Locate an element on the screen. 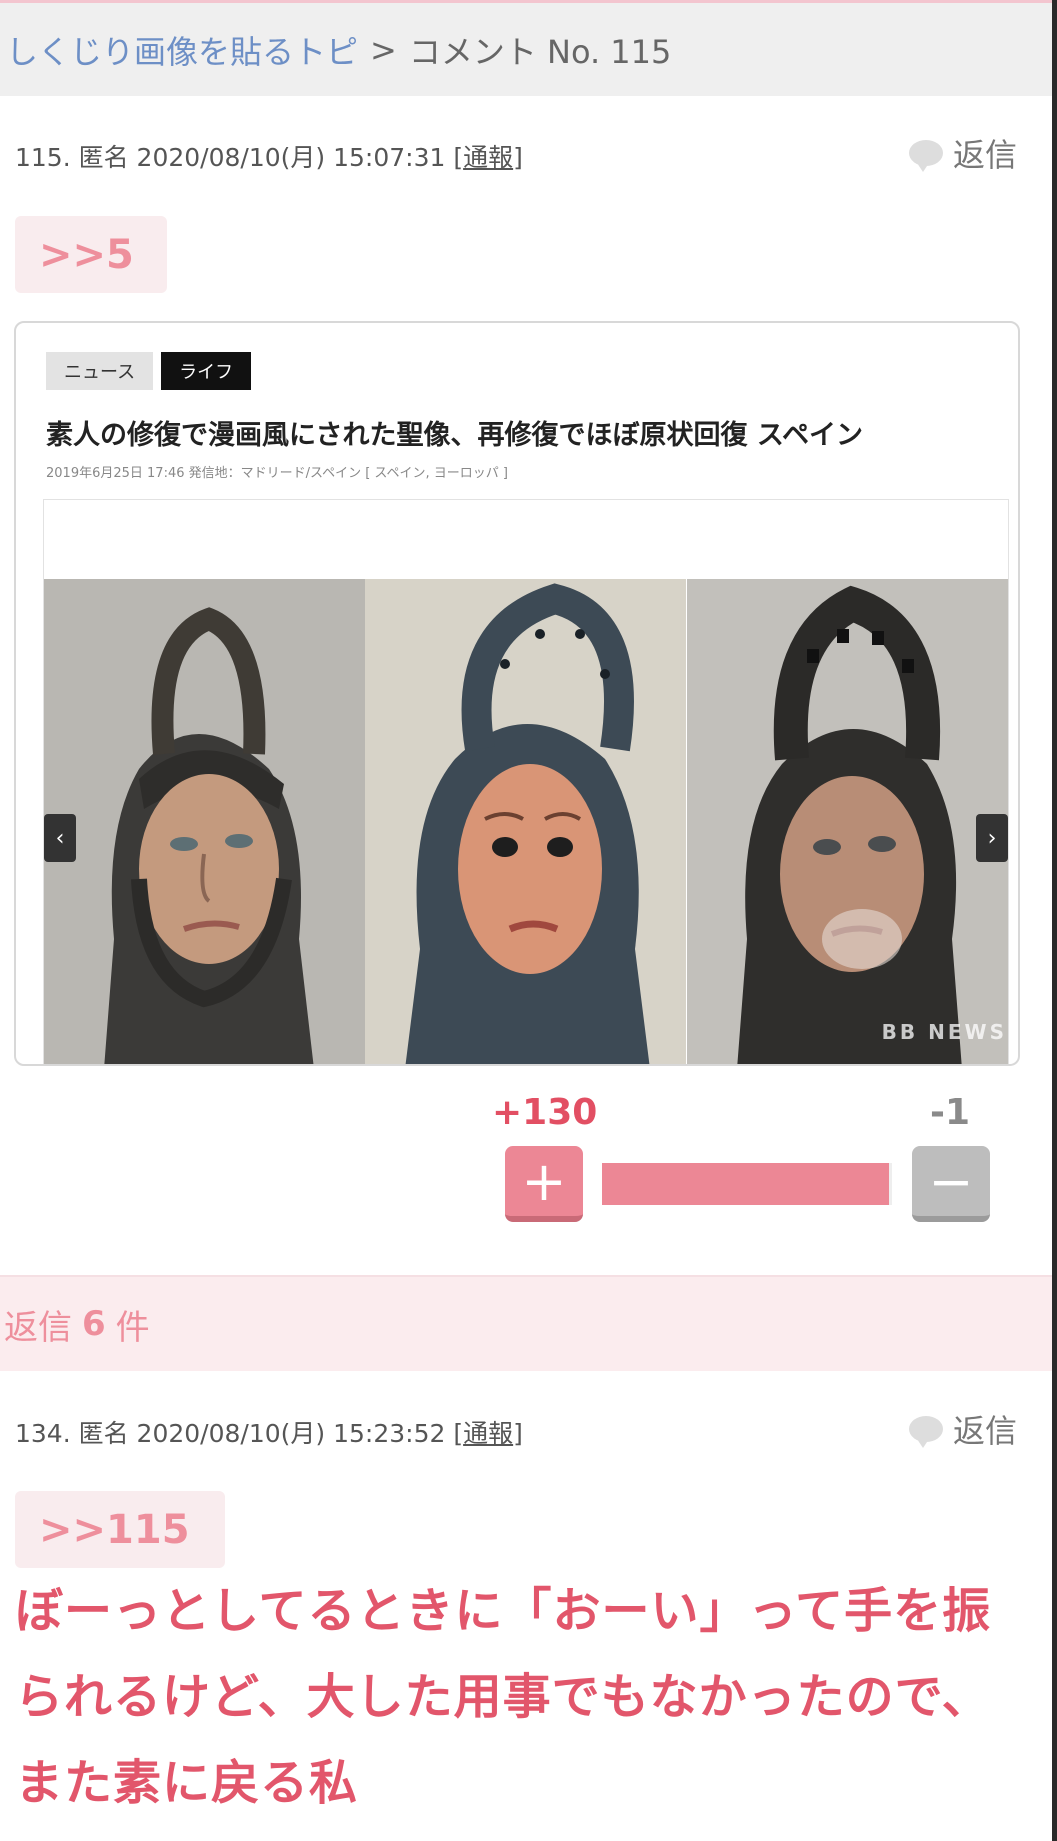 The height and width of the screenshot is (1841, 1057). plus-vote-button: + is located at coordinates (544, 1184).